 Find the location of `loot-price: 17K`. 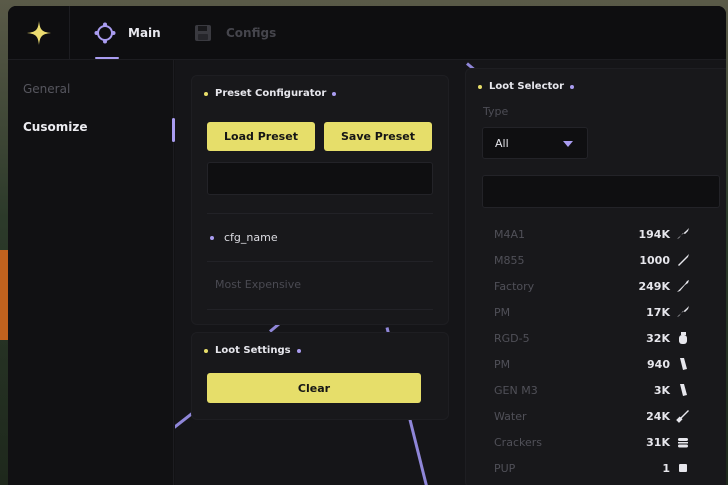

loot-price: 17K is located at coordinates (658, 312).